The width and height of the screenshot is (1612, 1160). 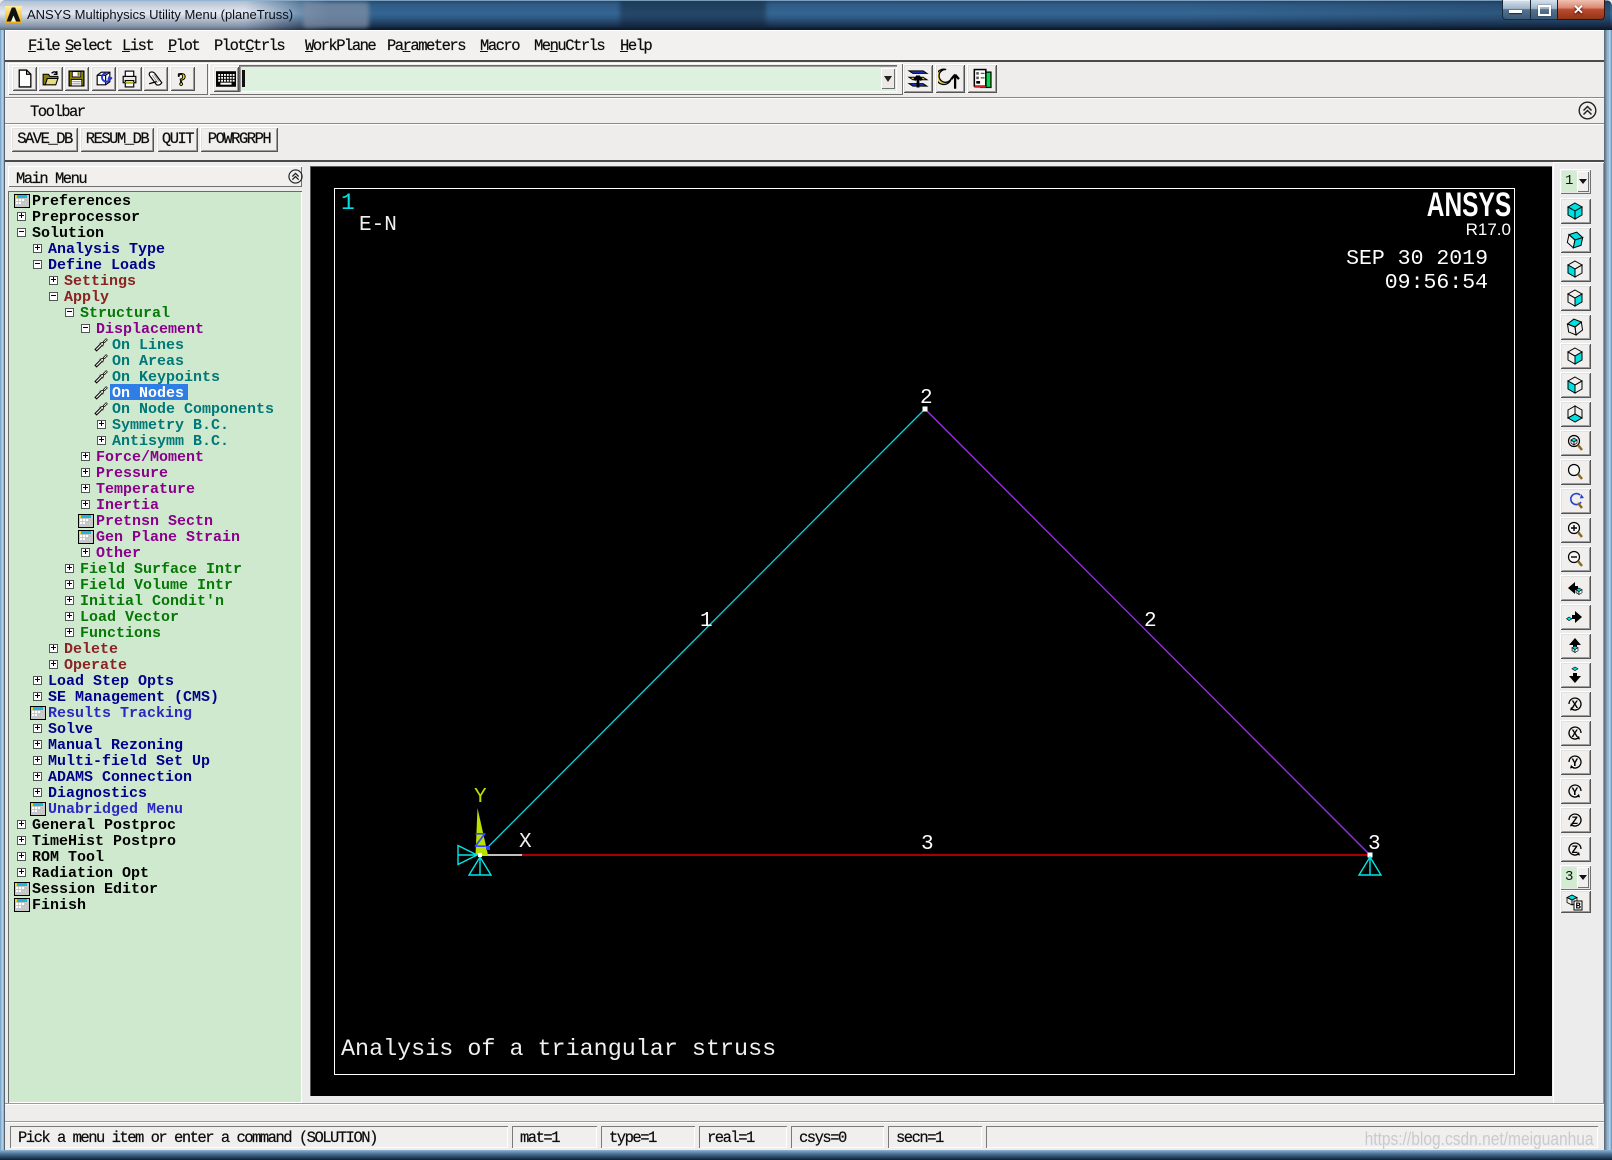 I want to click on svg-text: B, so click(x=1579, y=907).